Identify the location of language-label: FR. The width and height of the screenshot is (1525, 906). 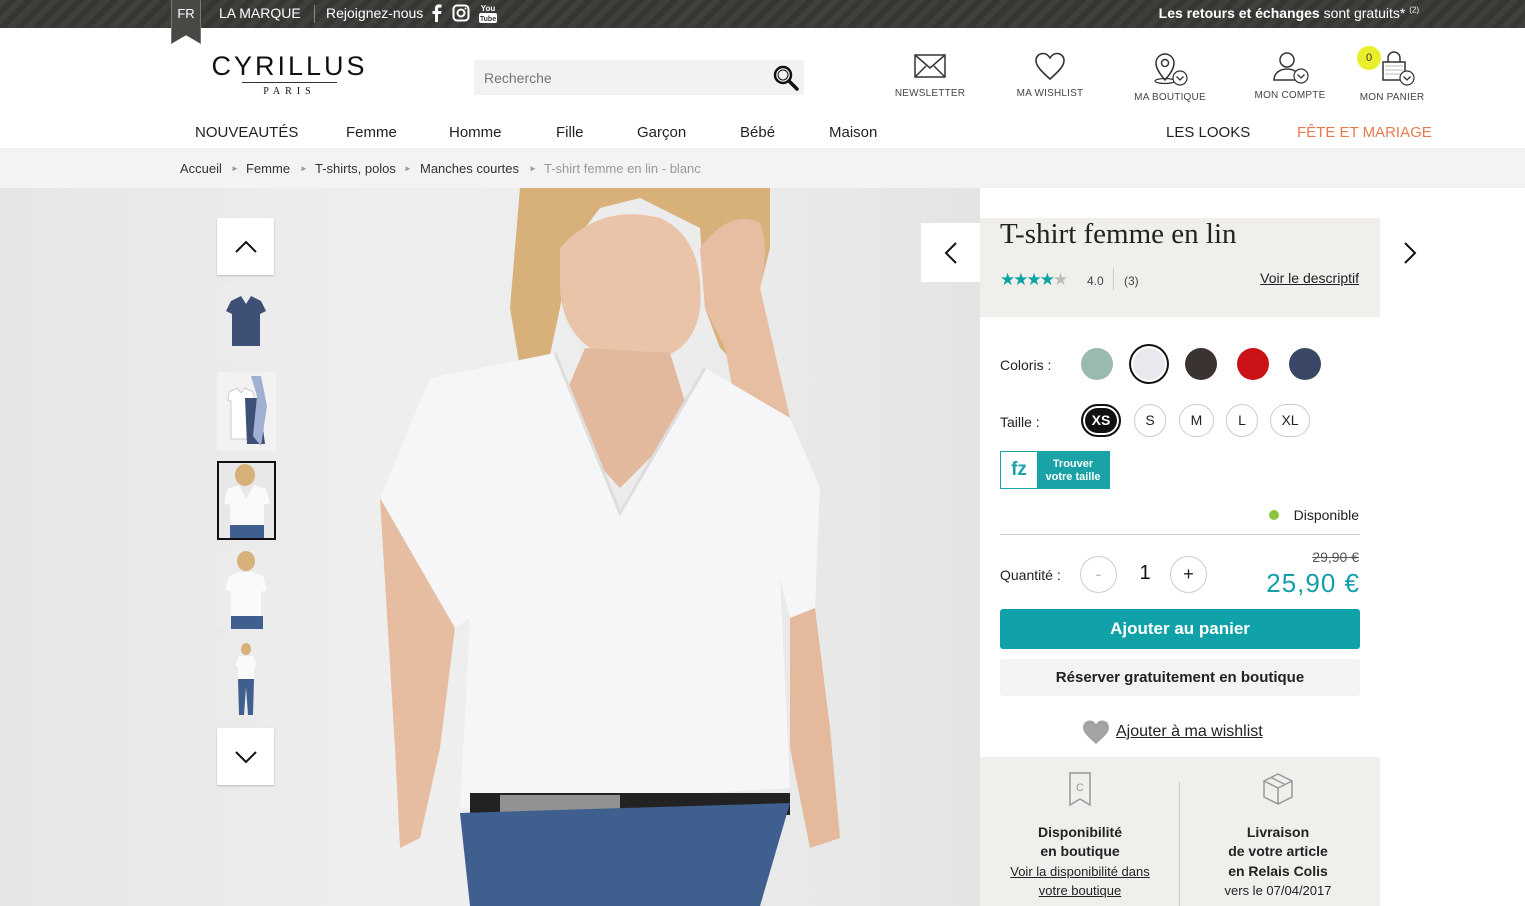
(186, 13).